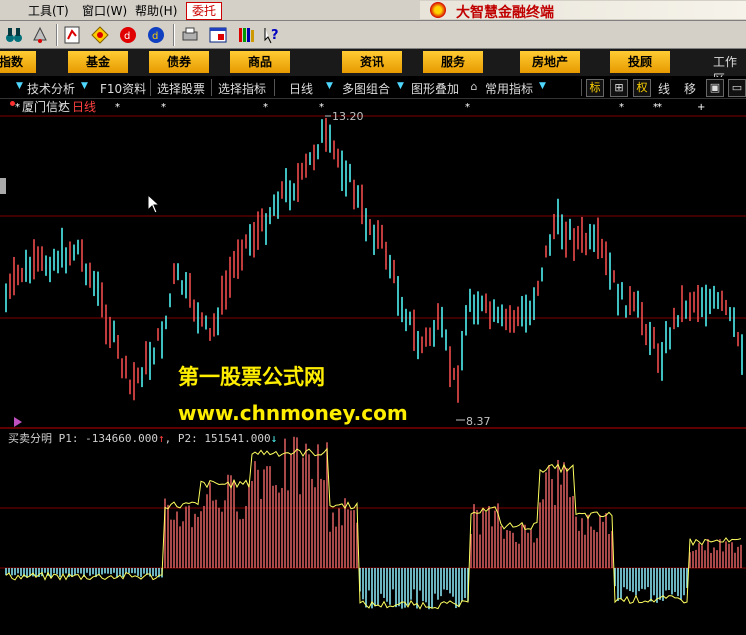  I want to click on nav-fund: 基金, so click(98, 62).